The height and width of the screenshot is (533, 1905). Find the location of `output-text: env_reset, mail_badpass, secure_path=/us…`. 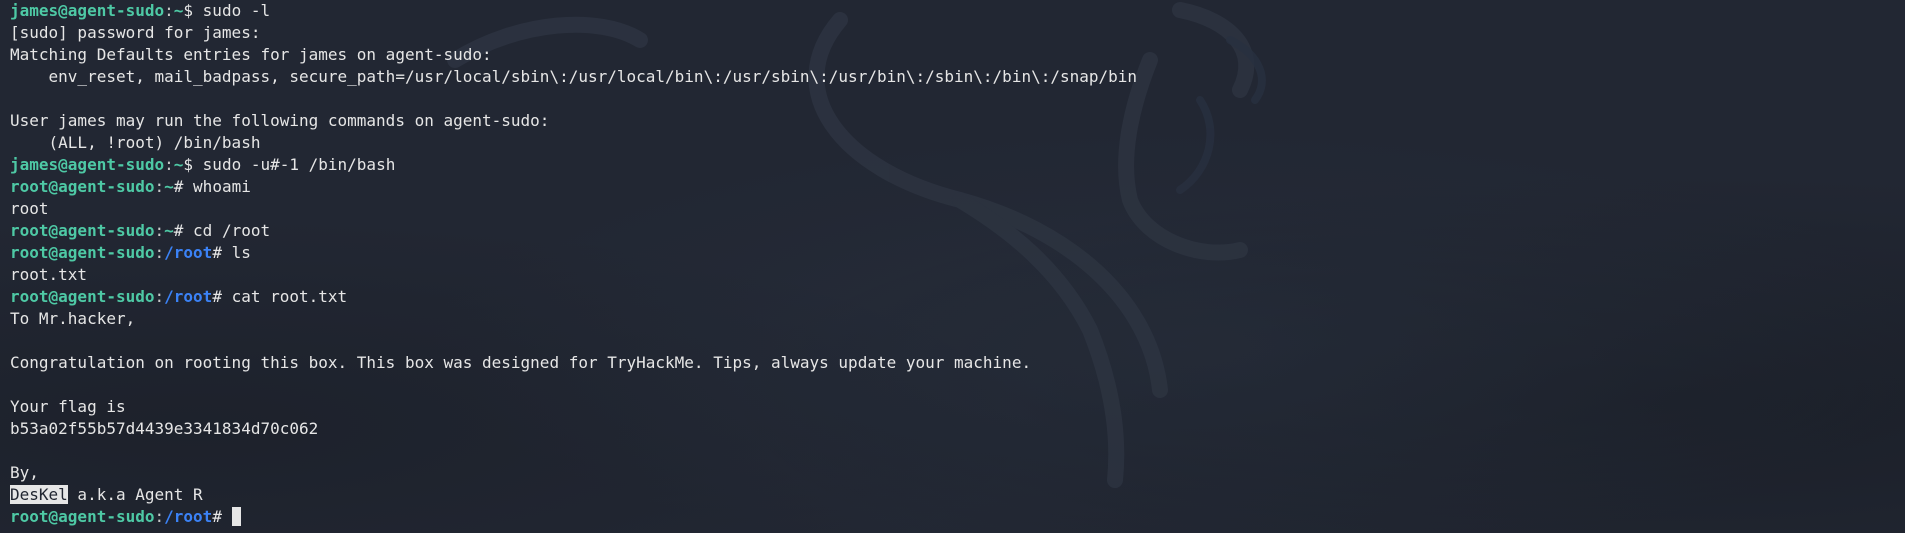

output-text: env_reset, mail_badpass, secure_path=/us… is located at coordinates (574, 76).